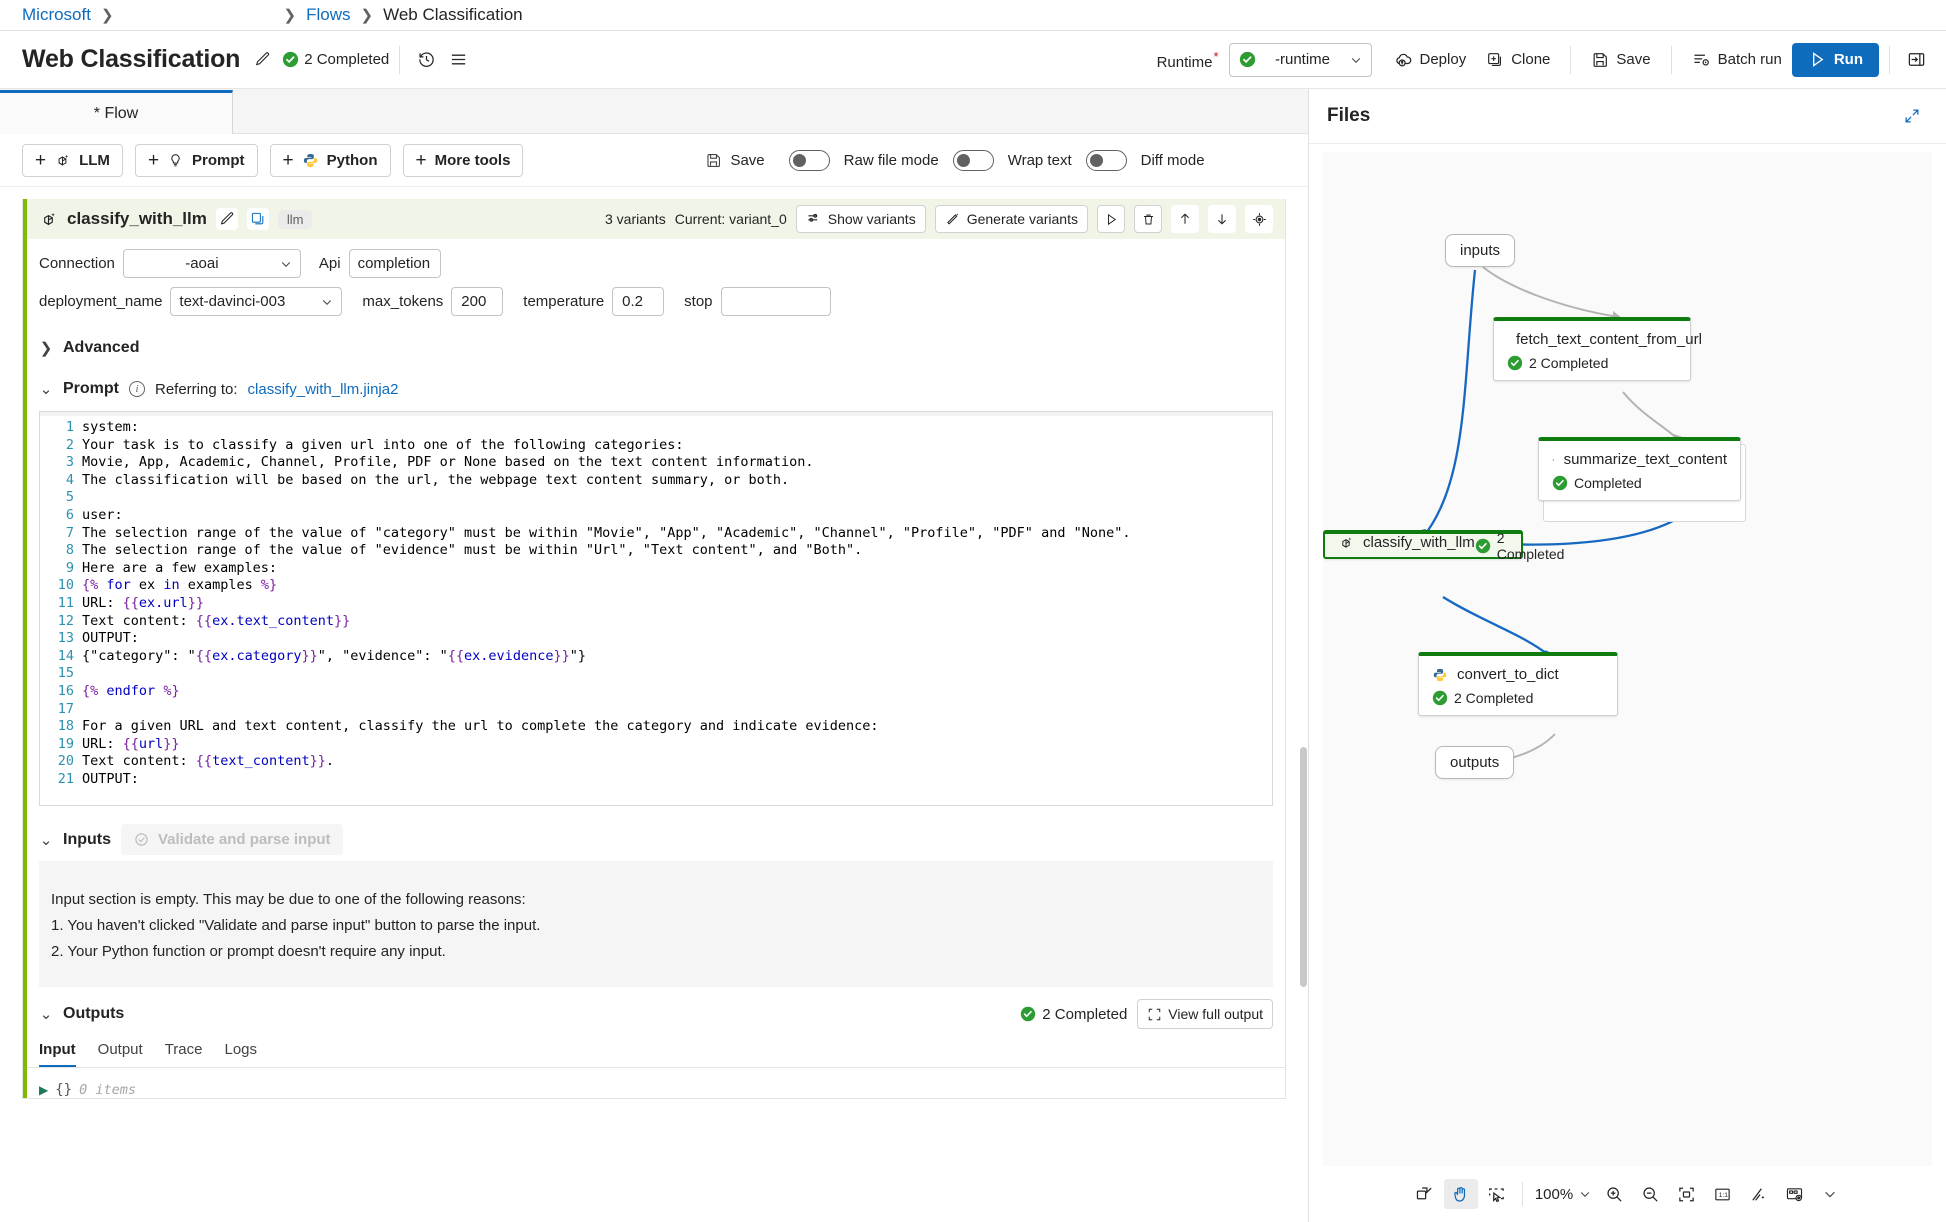 This screenshot has width=1946, height=1222. Describe the element at coordinates (1148, 219) in the screenshot. I see `delete-node-icon` at that location.